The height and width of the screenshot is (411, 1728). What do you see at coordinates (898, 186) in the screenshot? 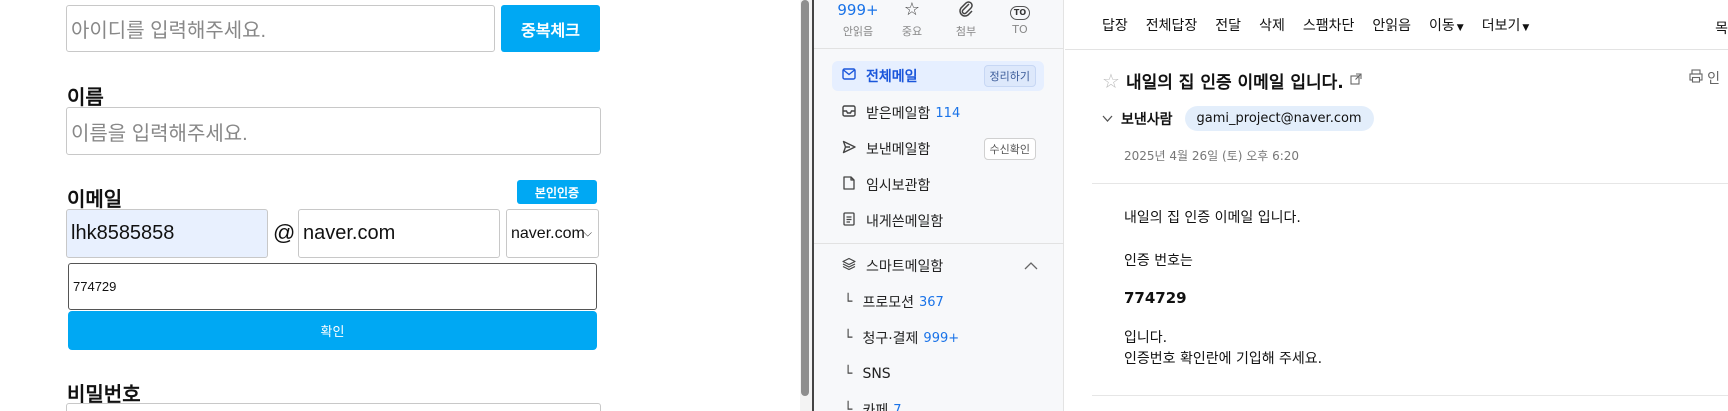
I see `sidebar-item-label: 임시보관함` at bounding box center [898, 186].